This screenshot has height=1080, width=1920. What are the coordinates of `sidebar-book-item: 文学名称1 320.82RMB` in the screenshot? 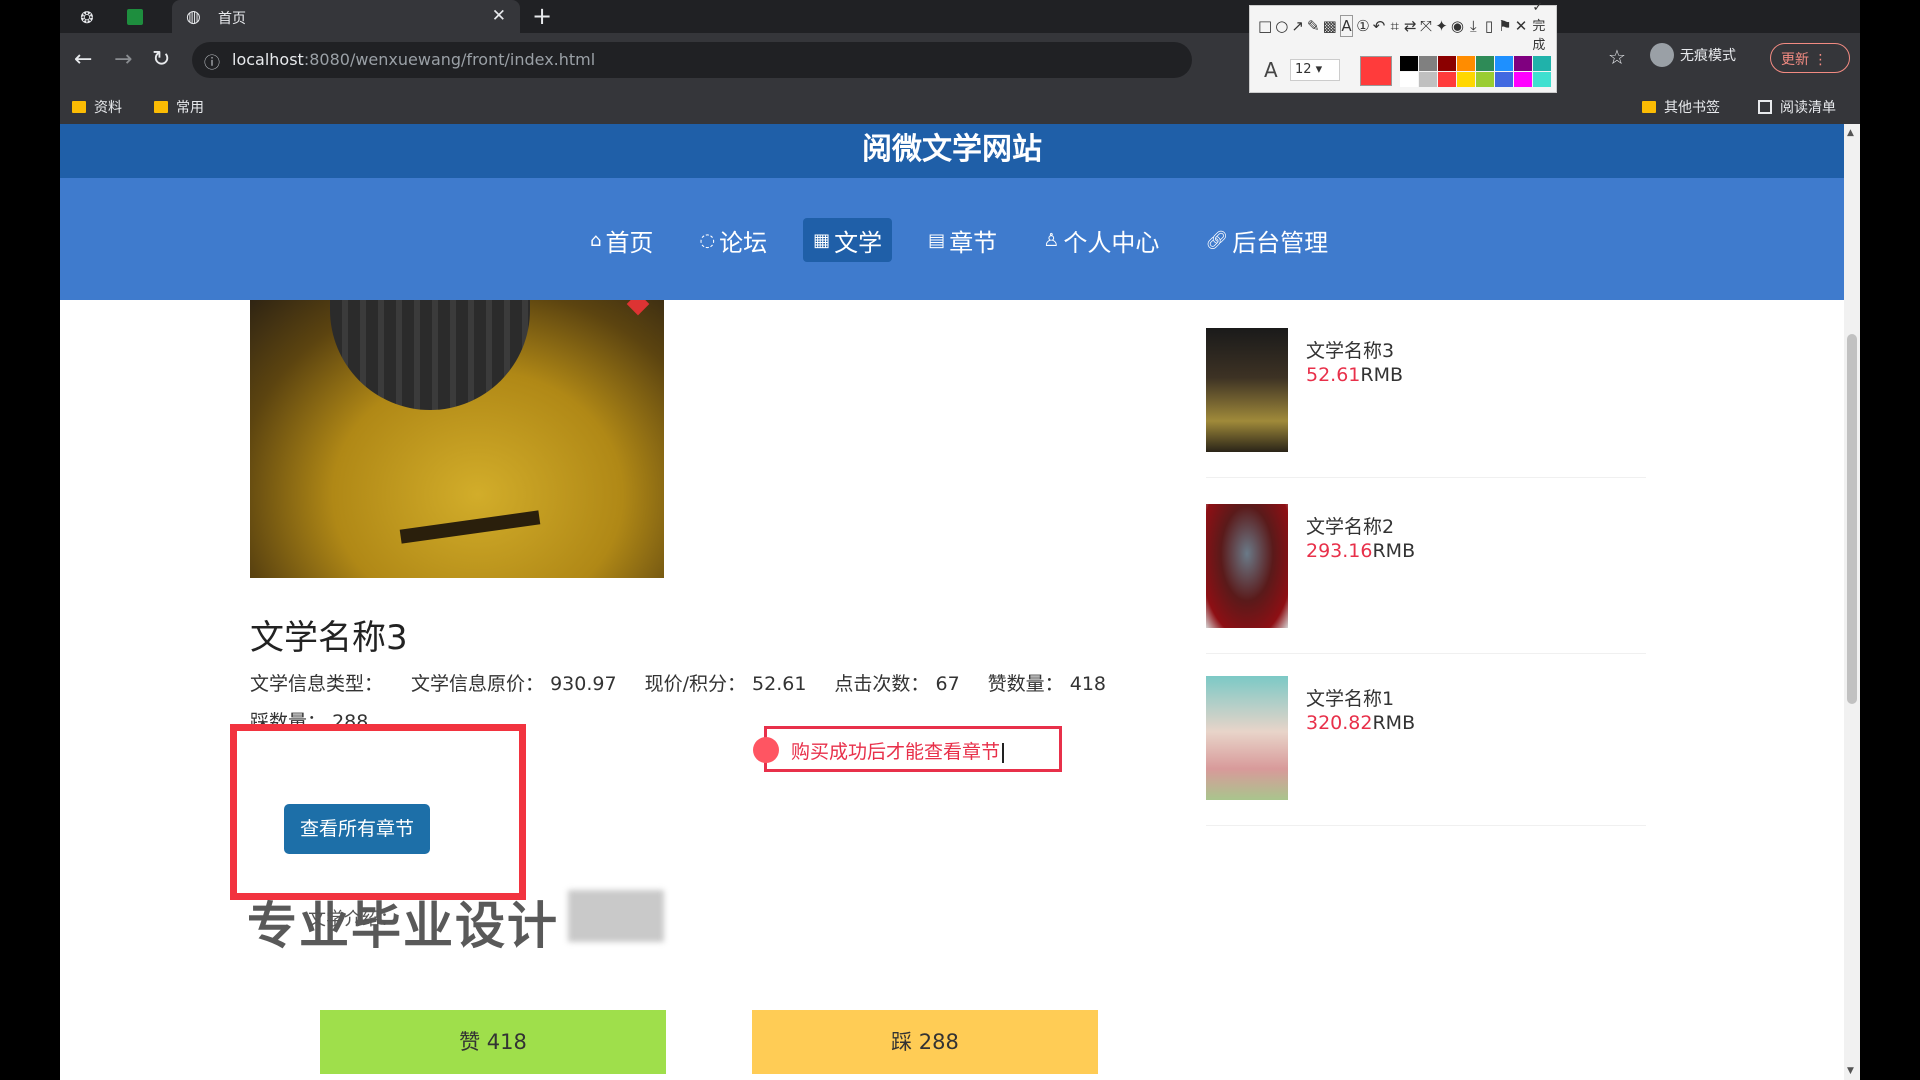 It's located at (1426, 751).